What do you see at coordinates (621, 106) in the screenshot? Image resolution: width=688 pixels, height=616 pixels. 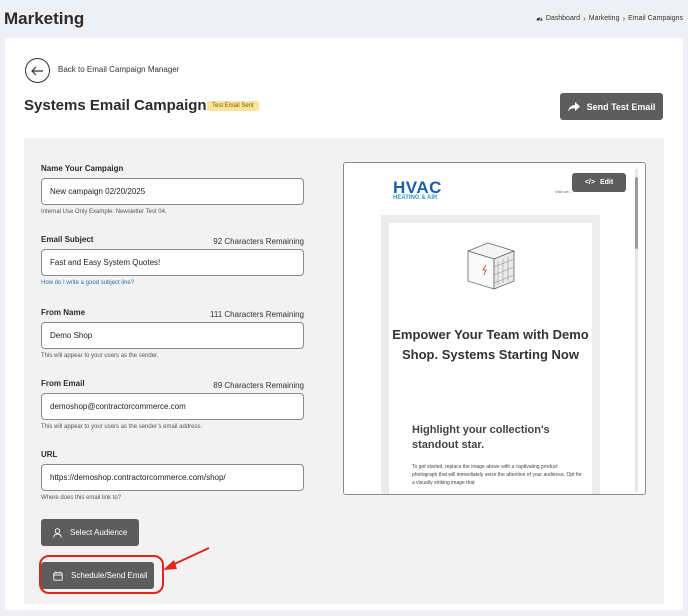 I see `send-test-email-label: Send Test Email` at bounding box center [621, 106].